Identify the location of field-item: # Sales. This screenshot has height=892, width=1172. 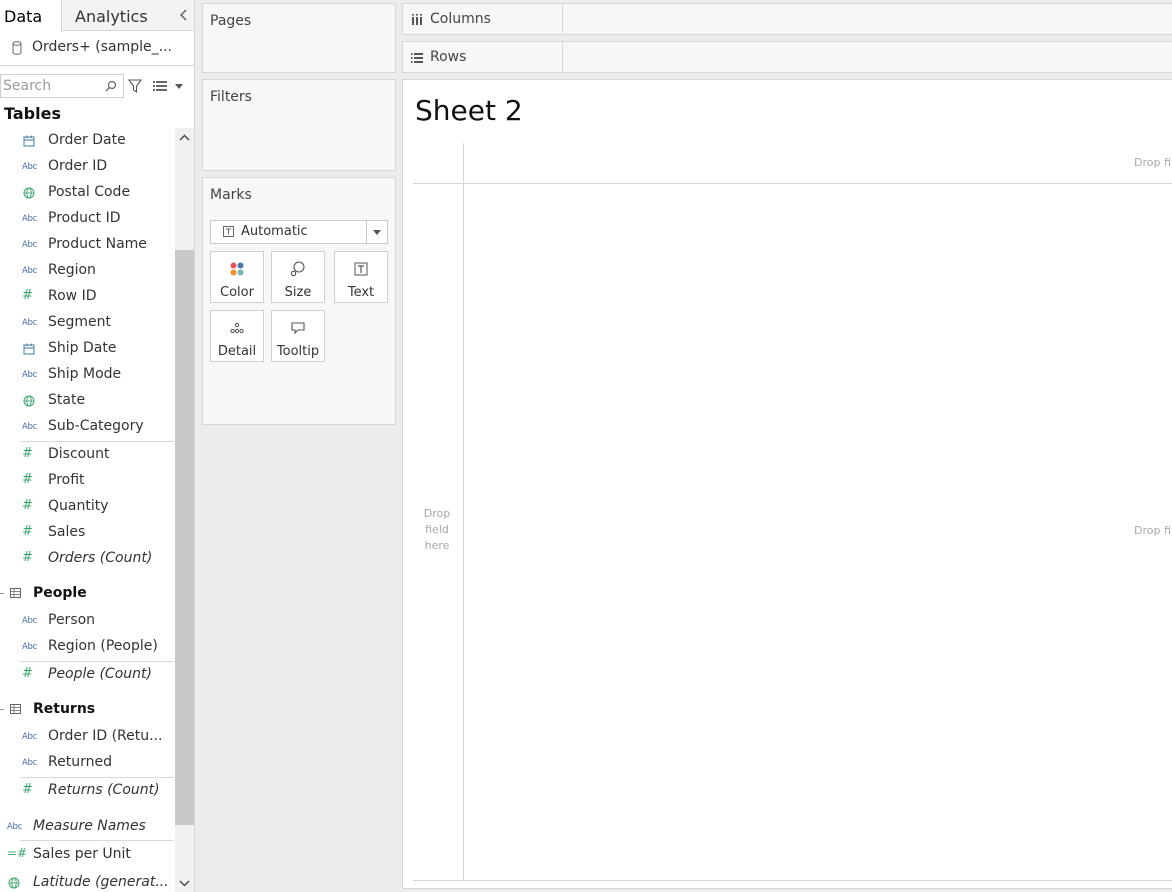
(87, 533).